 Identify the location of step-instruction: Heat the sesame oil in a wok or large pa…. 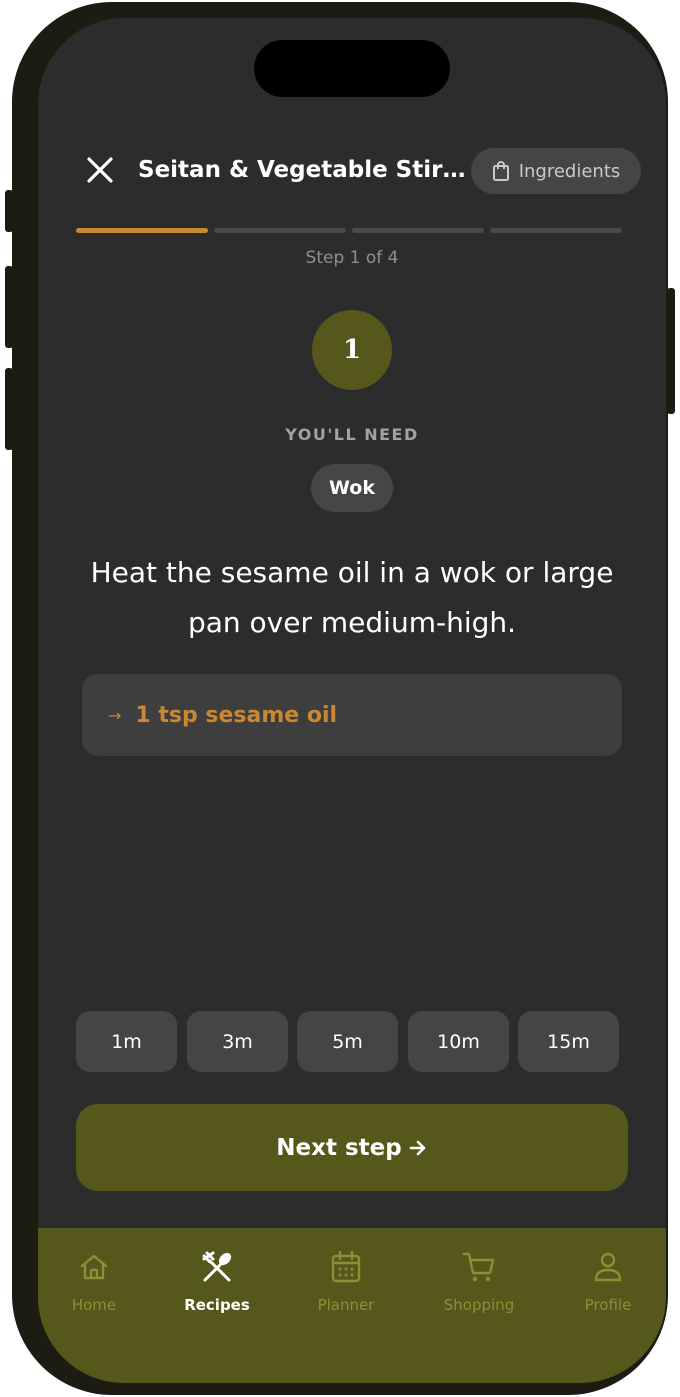
(352, 597).